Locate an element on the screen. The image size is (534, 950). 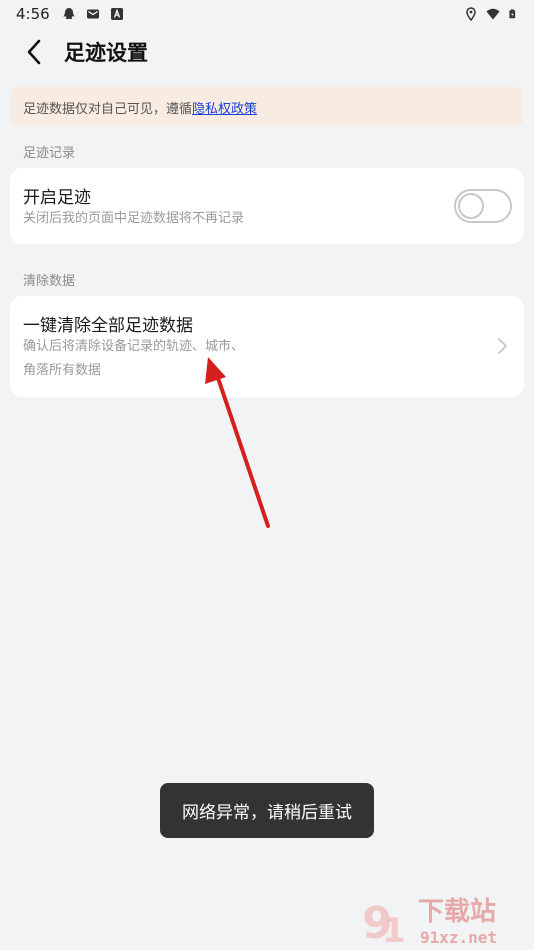
mail-icon is located at coordinates (92, 14).